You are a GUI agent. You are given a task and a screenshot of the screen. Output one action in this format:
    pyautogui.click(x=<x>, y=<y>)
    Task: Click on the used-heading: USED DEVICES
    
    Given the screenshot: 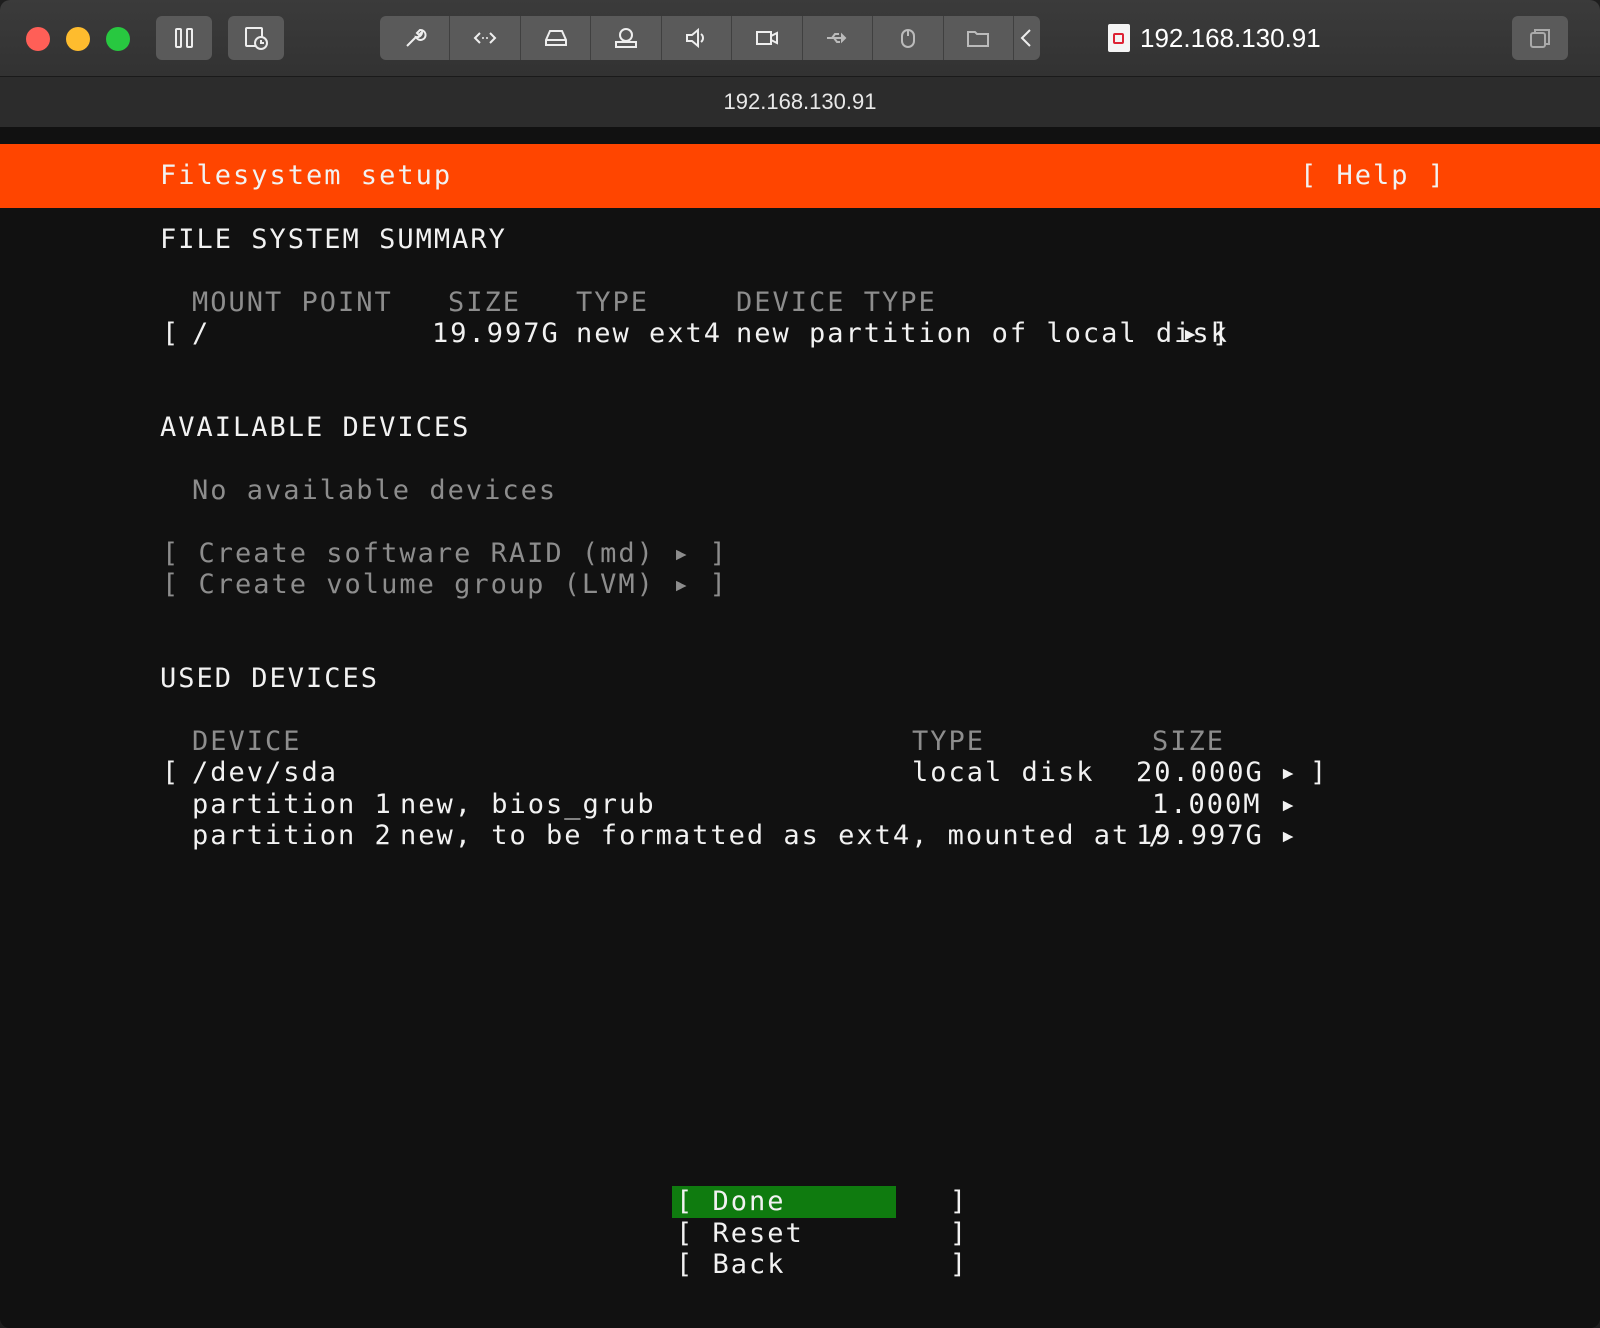 What is the action you would take?
    pyautogui.click(x=270, y=678)
    